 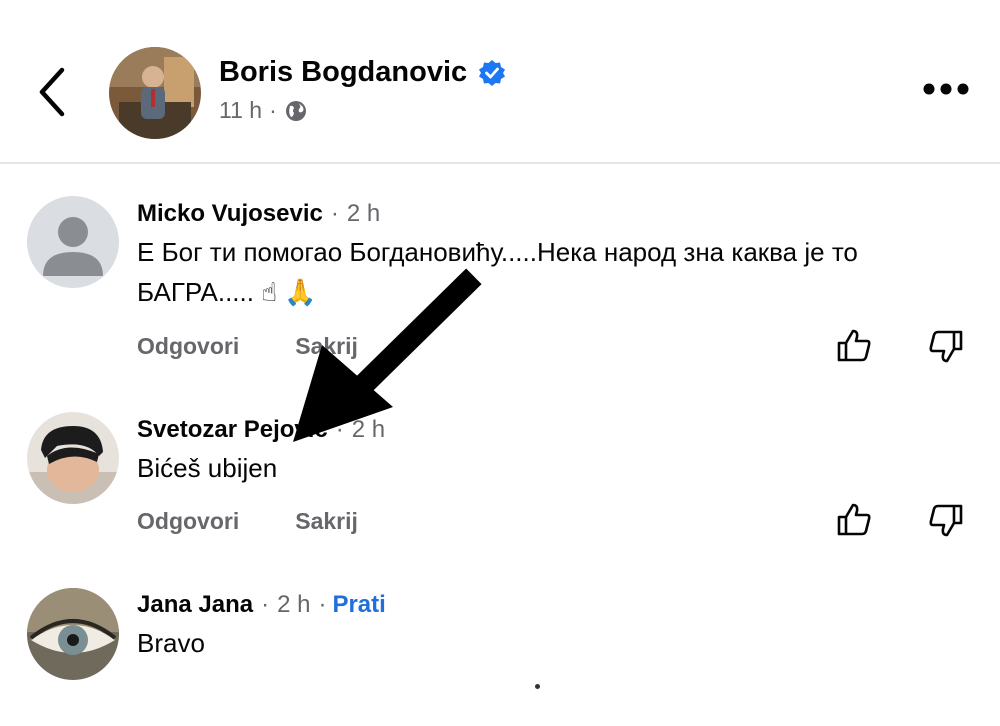 What do you see at coordinates (261, 605) in the screenshot?
I see `comment-header: Jana Jana · 2 h · Prati` at bounding box center [261, 605].